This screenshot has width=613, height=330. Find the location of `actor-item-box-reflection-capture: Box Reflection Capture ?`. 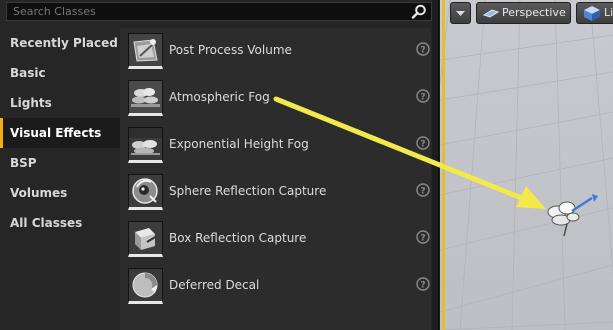

actor-item-box-reflection-capture: Box Reflection Capture ? is located at coordinates (275, 239).